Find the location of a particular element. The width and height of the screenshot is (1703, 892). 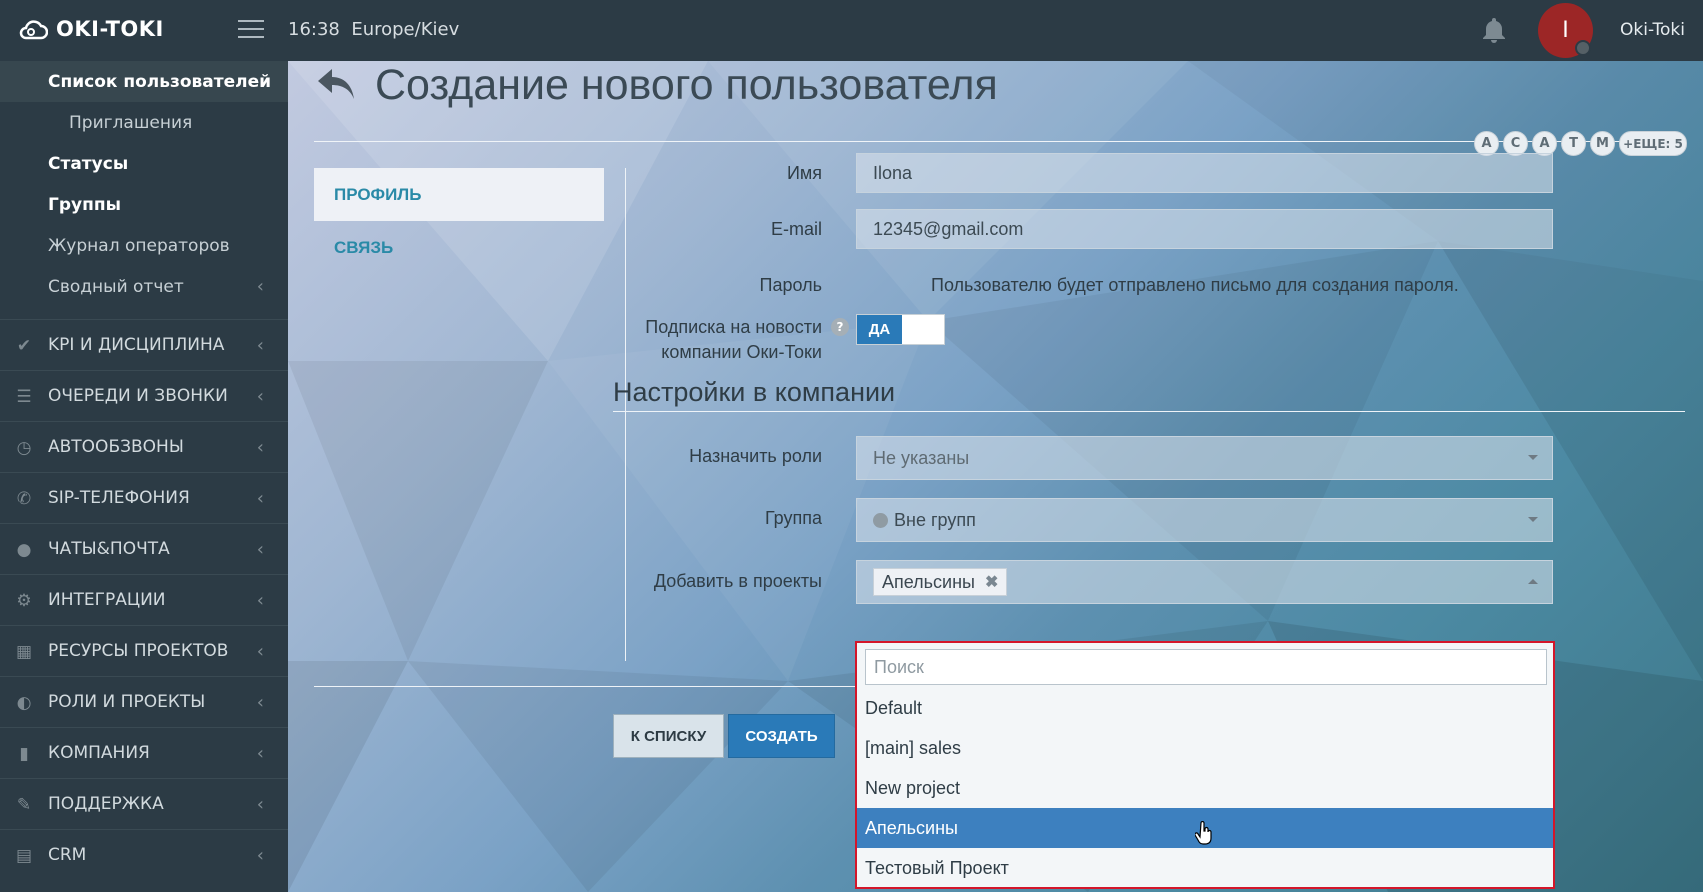

sidebar-section-crm: ▤ CRM ‹ is located at coordinates (144, 854).